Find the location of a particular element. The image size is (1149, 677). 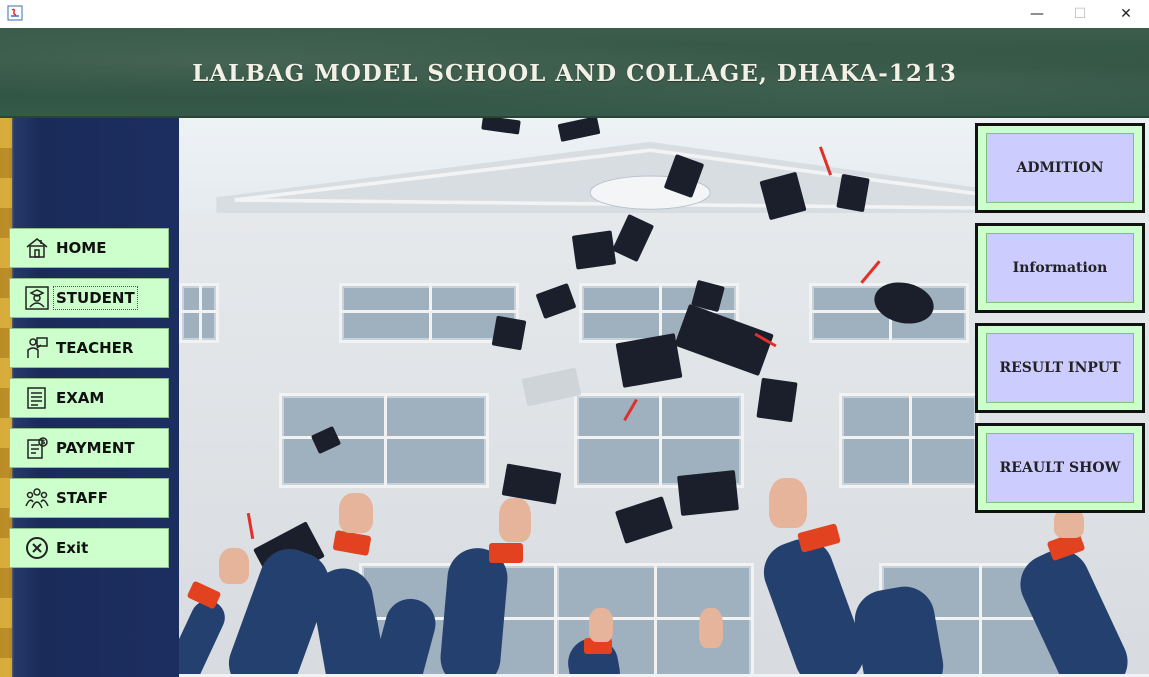

maximize-button: ☐ is located at coordinates (1080, 14).